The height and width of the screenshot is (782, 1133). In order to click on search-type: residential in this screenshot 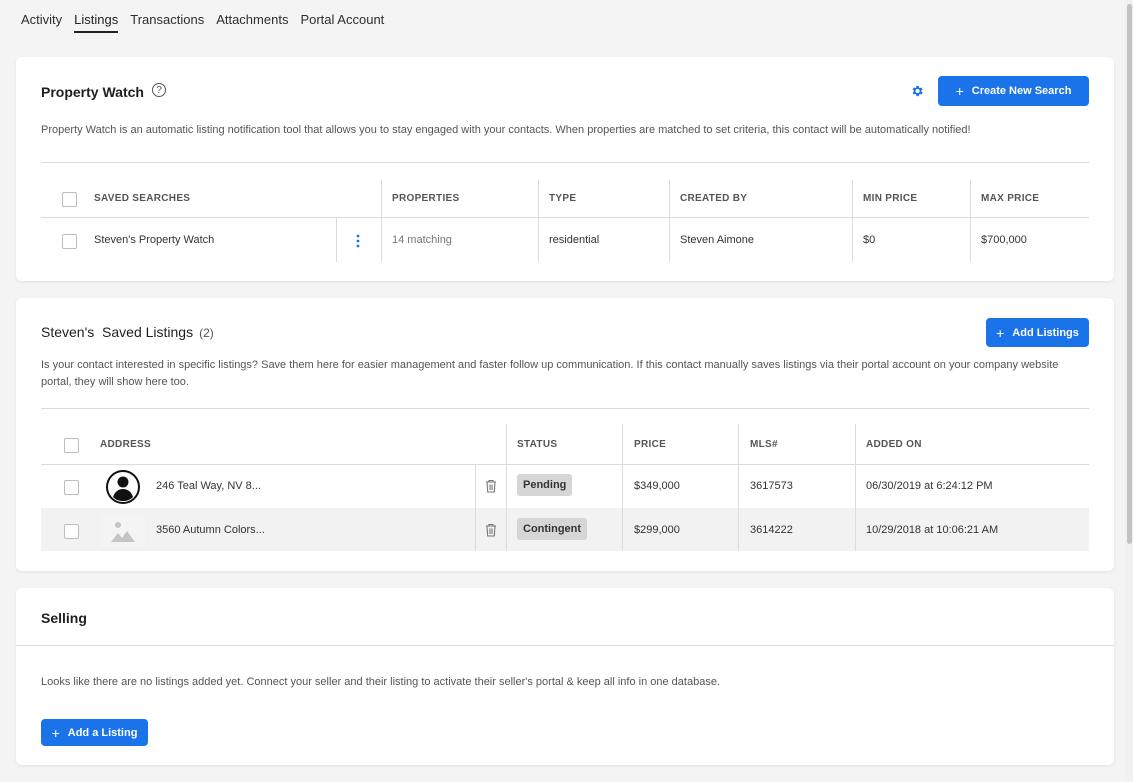, I will do `click(574, 240)`.